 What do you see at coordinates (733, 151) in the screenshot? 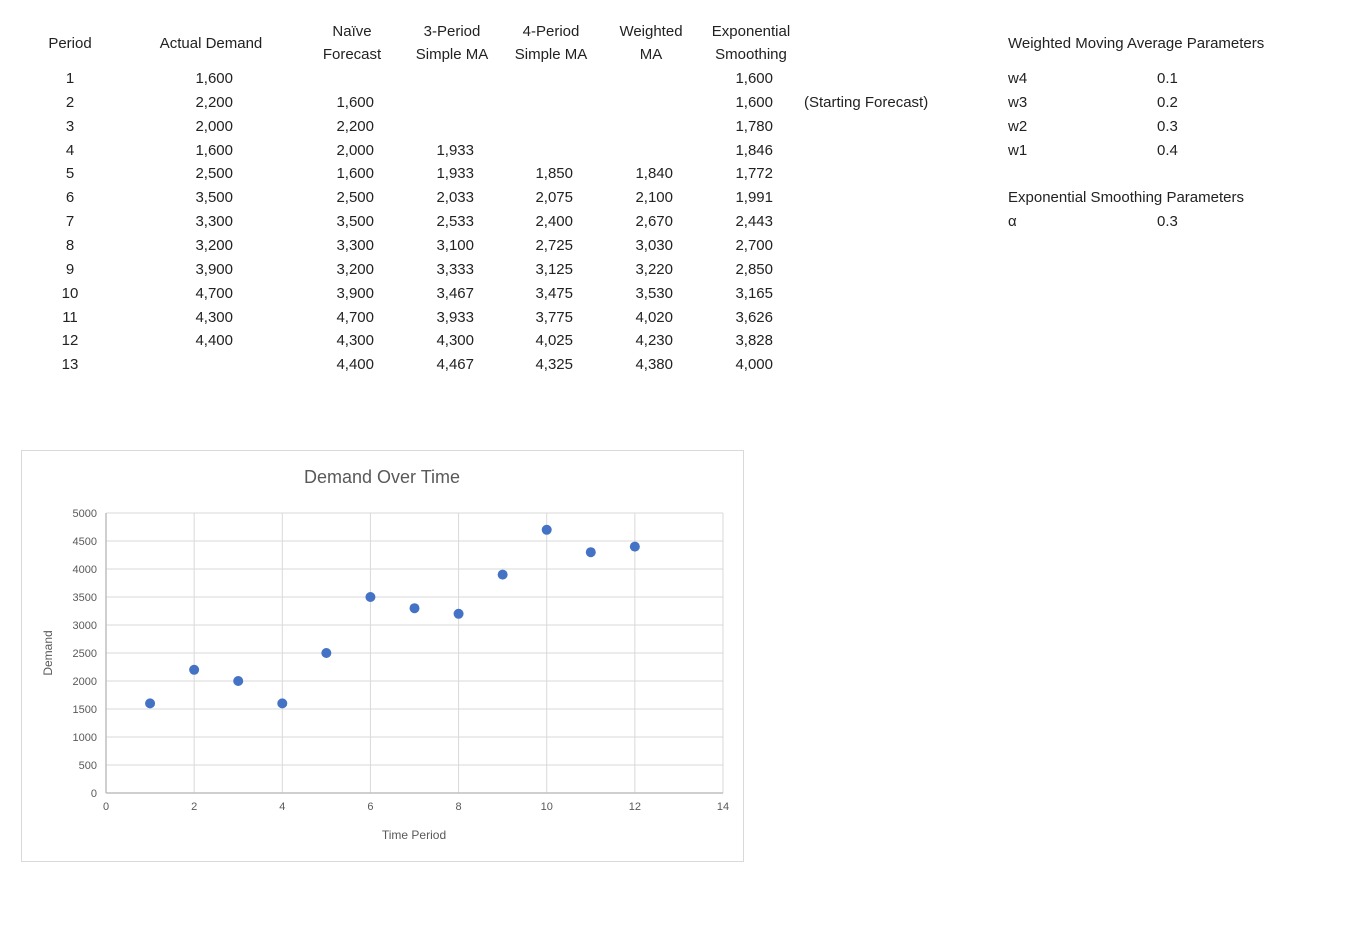
I see `cell-es: 1,846` at bounding box center [733, 151].